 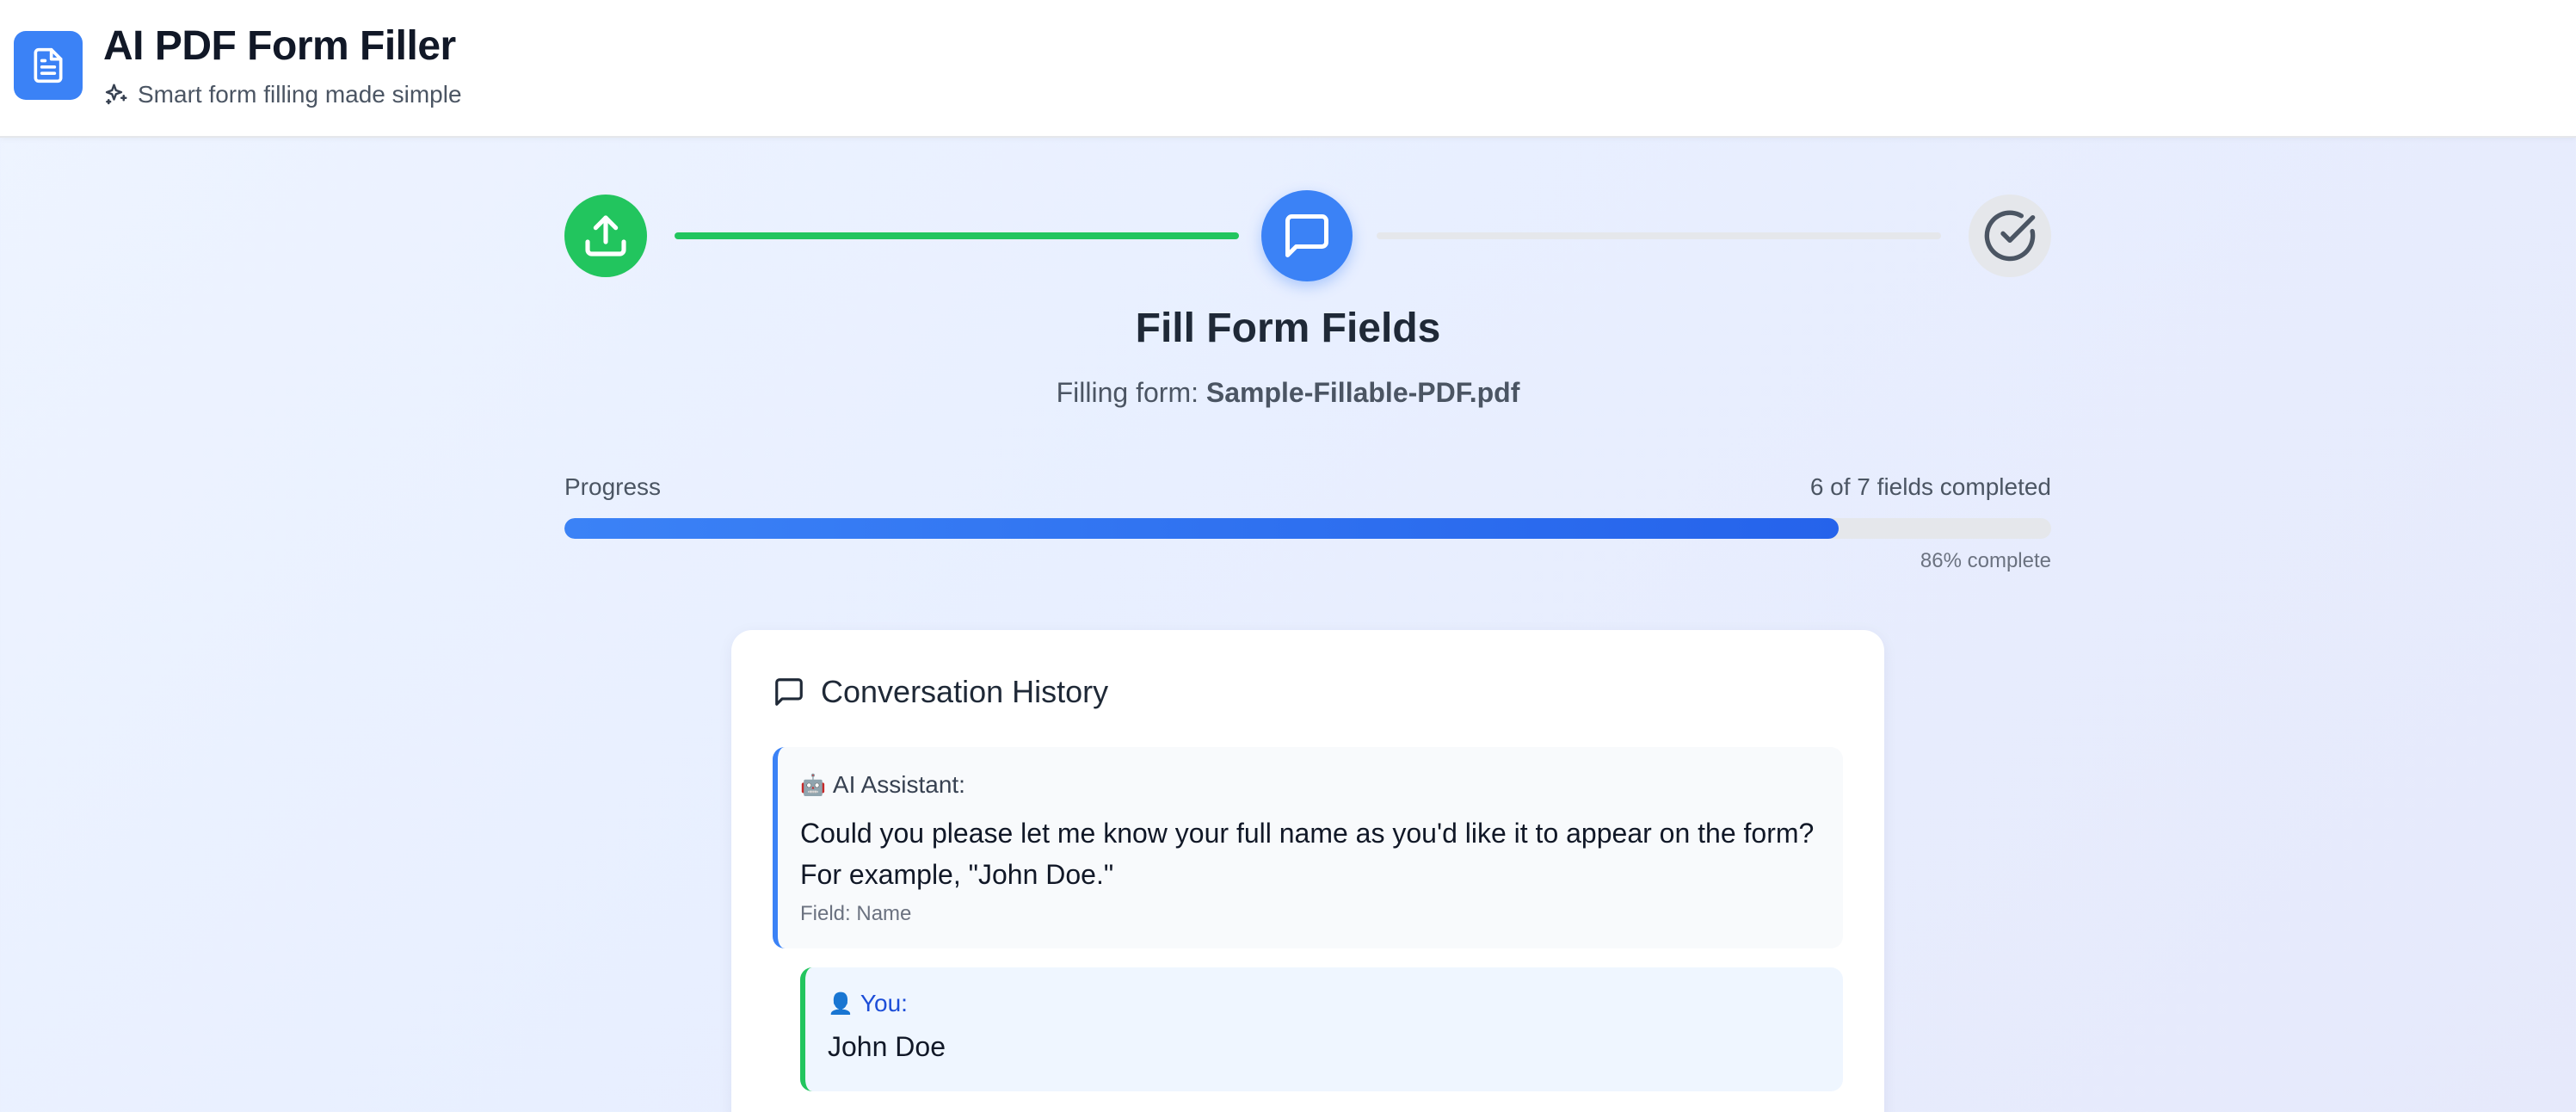 I want to click on step-title: Fill Form Fields, so click(x=1288, y=328).